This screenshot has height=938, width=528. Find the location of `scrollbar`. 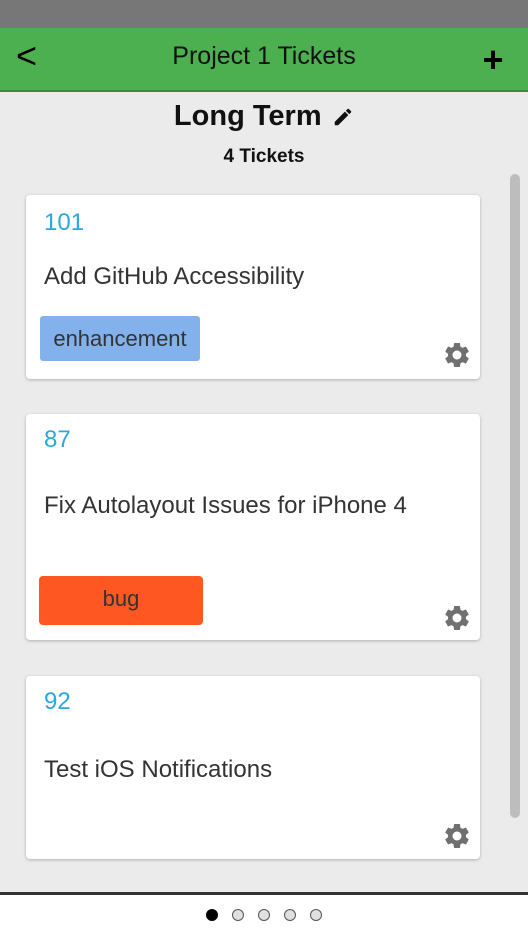

scrollbar is located at coordinates (514, 530).